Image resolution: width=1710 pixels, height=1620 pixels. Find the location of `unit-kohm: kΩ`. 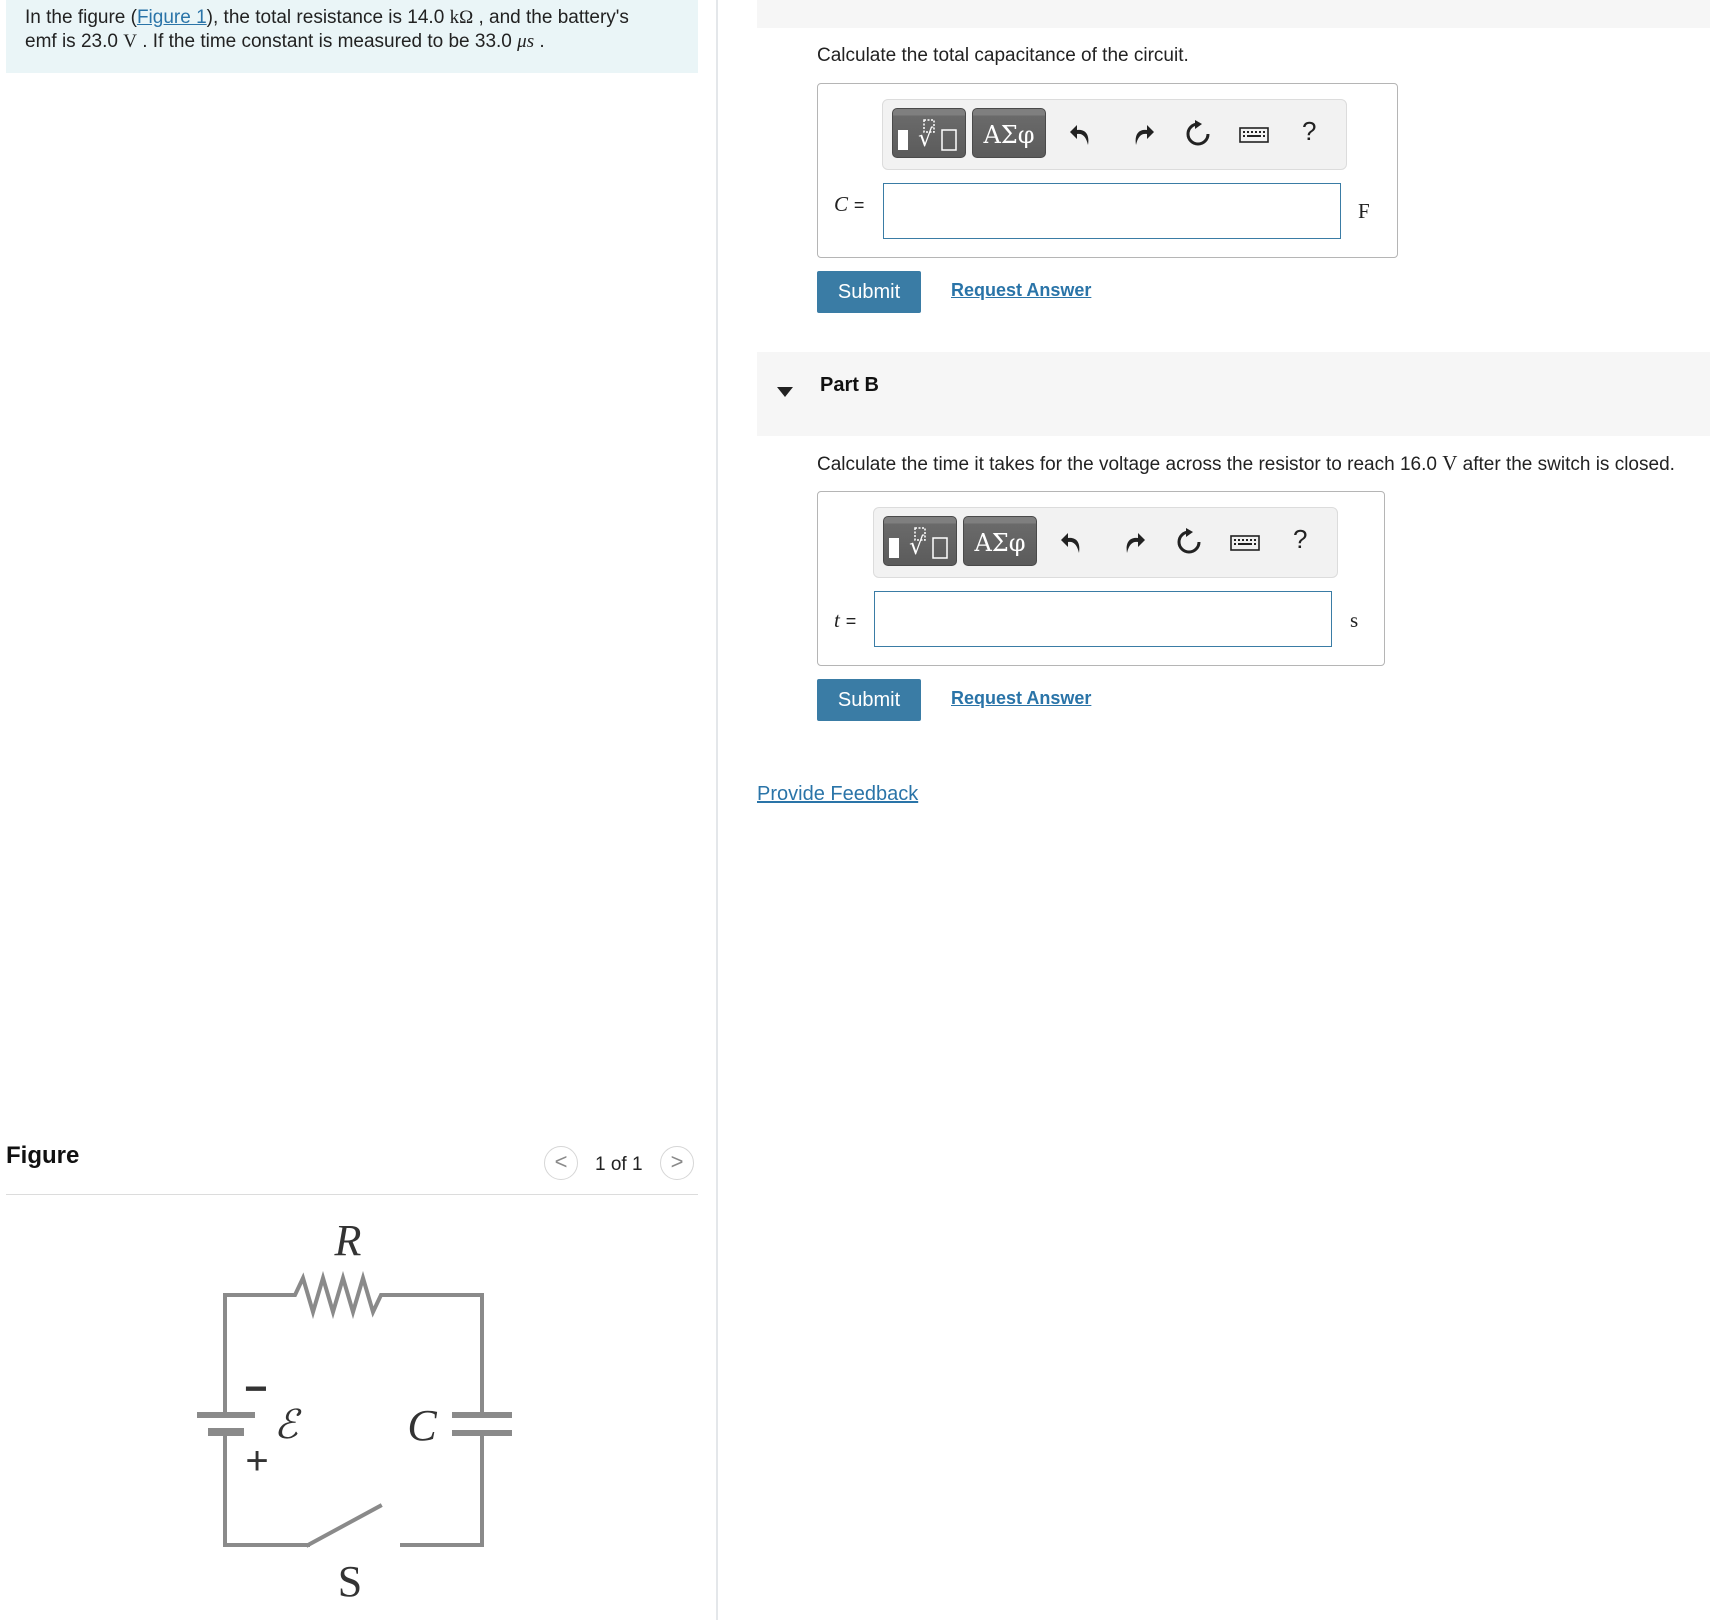

unit-kohm: kΩ is located at coordinates (461, 17).